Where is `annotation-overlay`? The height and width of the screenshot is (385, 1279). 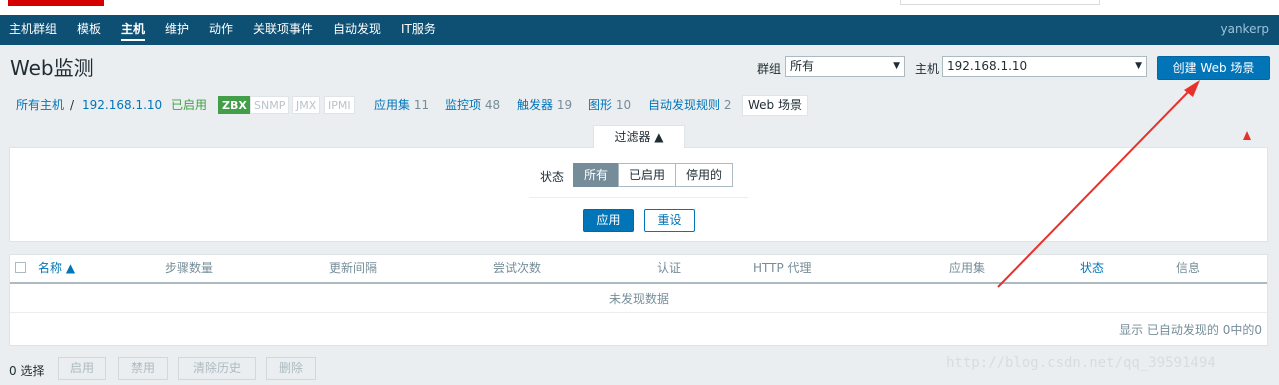 annotation-overlay is located at coordinates (1124, 184).